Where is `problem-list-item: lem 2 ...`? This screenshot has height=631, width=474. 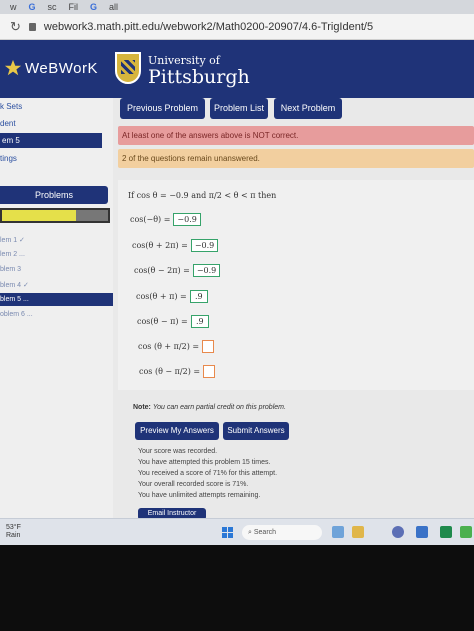 problem-list-item: lem 2 ... is located at coordinates (12, 254).